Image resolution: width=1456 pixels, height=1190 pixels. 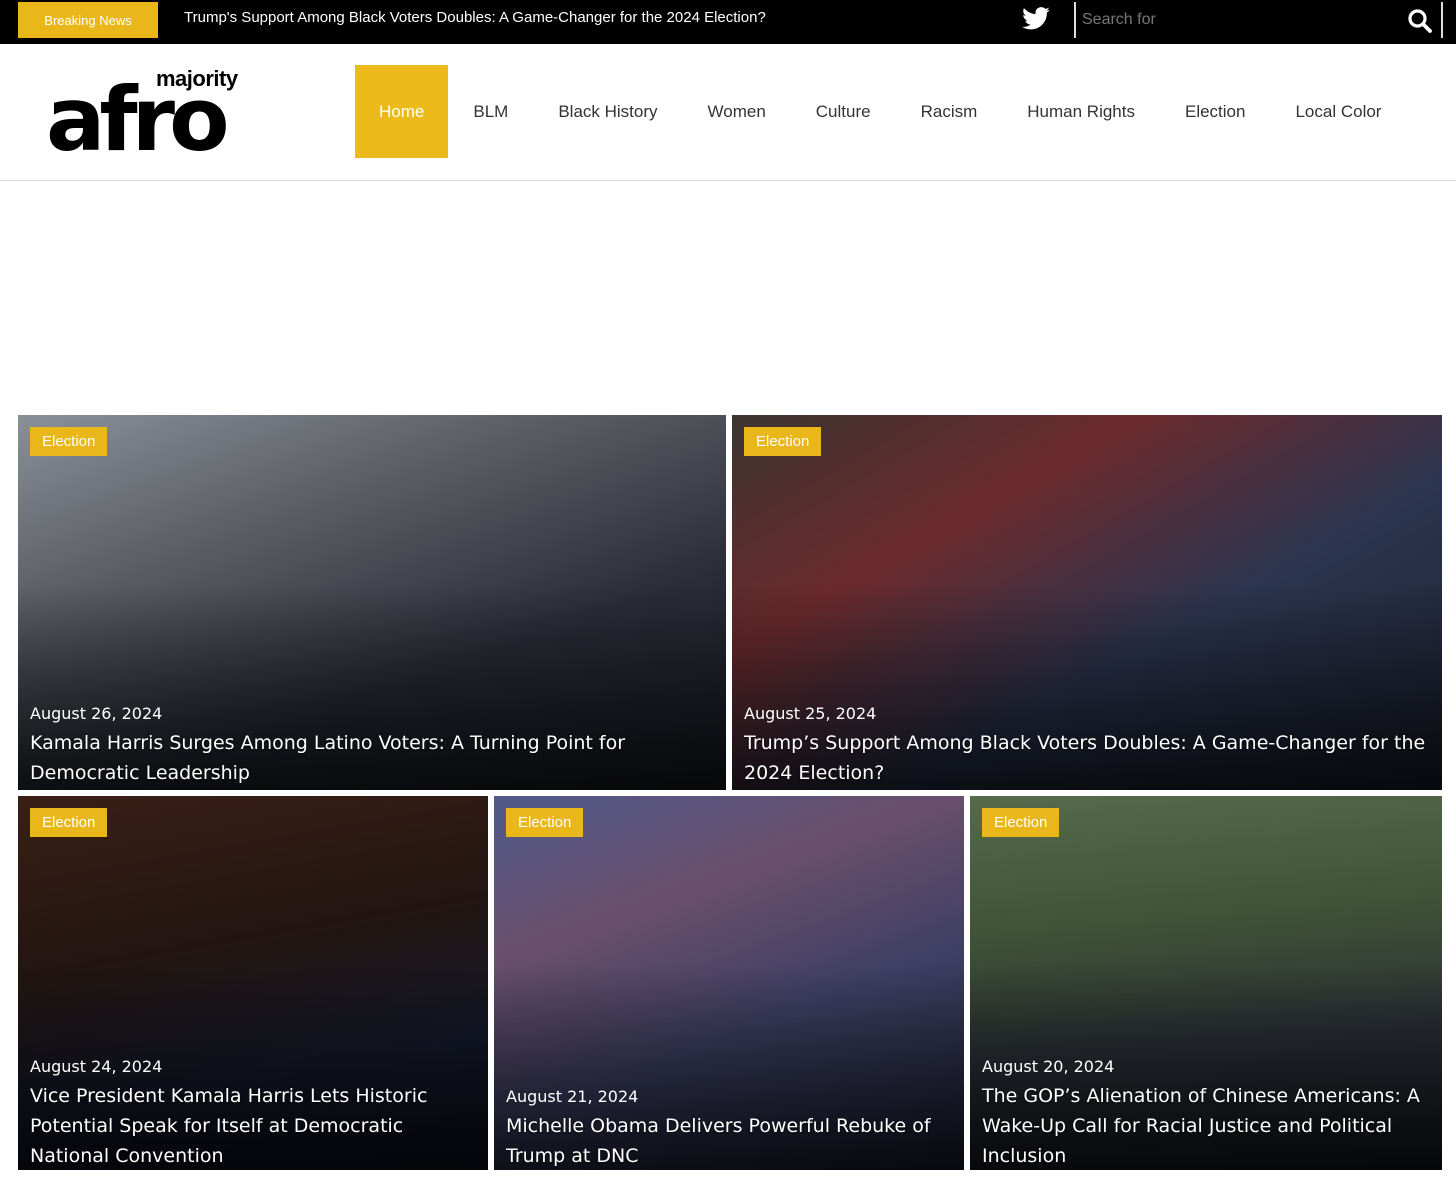 What do you see at coordinates (810, 713) in the screenshot?
I see `article-date: August 25, 2024` at bounding box center [810, 713].